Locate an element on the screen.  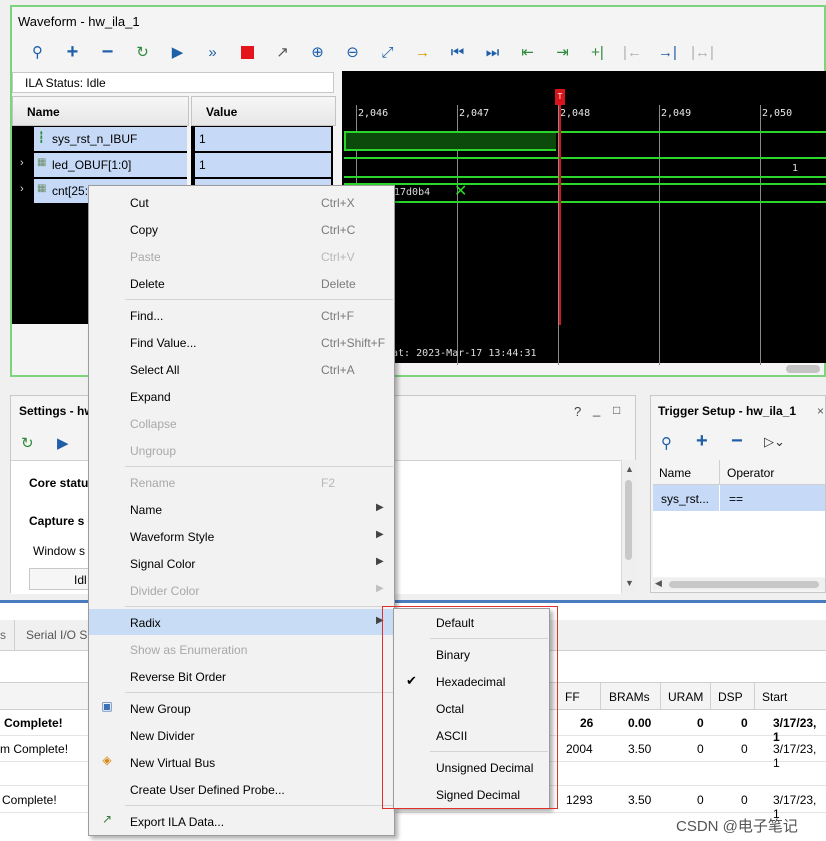
capture-timestamp: at: 2023-Mar-17 13:44:31 is located at coordinates (464, 353).